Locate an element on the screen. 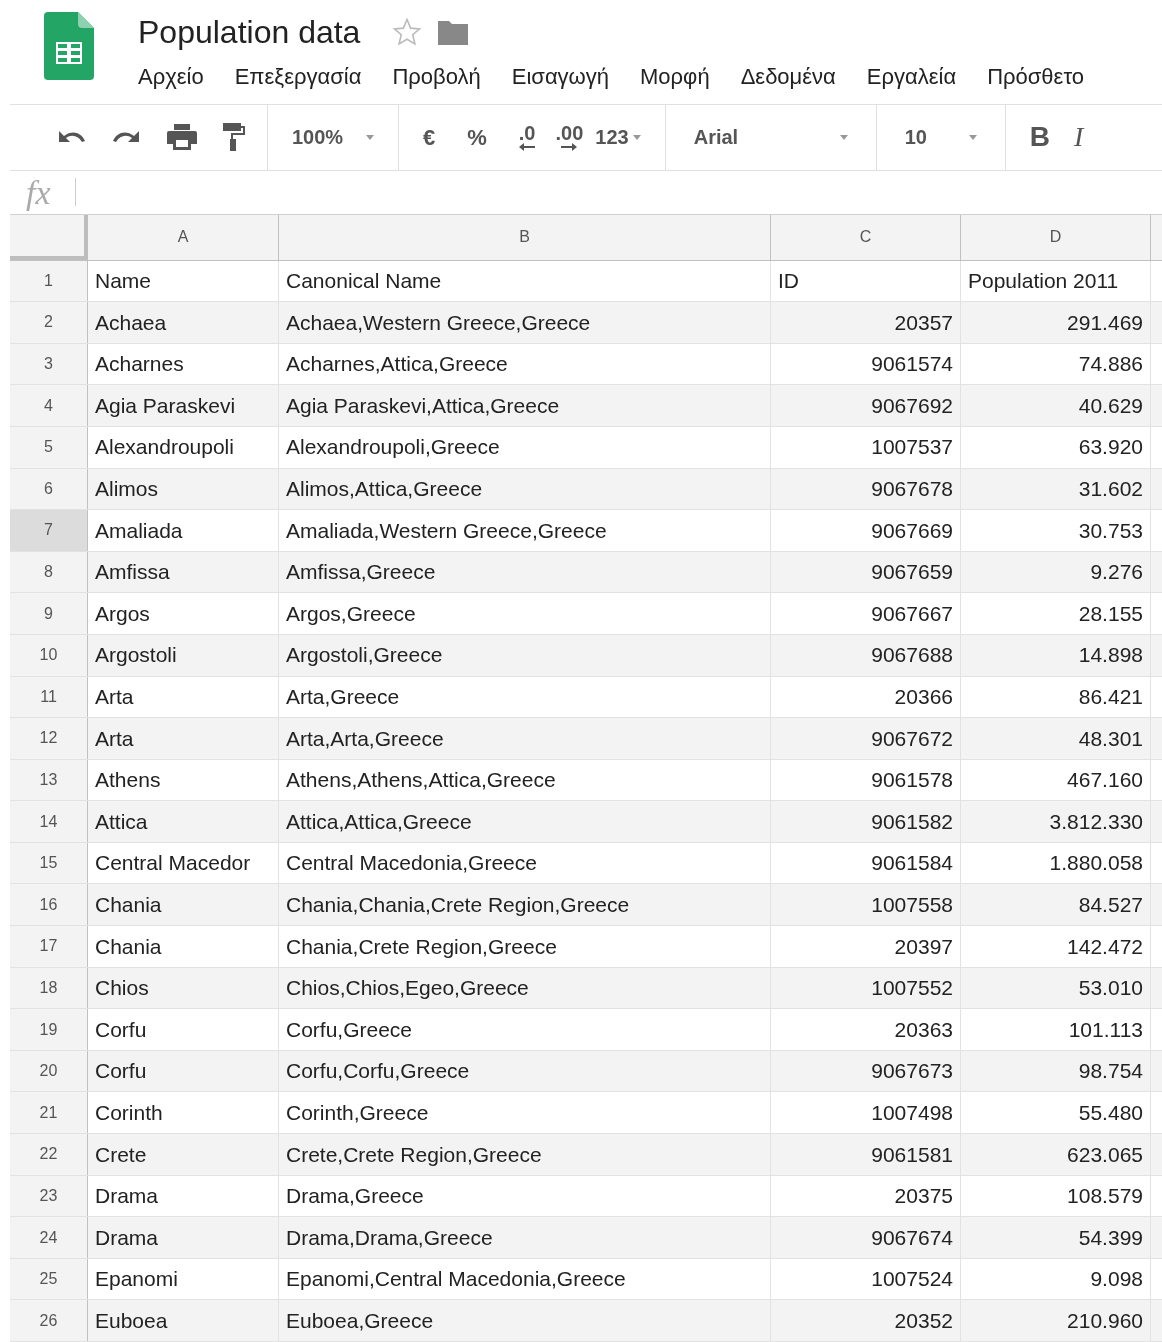 Image resolution: width=1162 pixels, height=1342 pixels. table-cell: Drama,Drama,Greece is located at coordinates (525, 1237).